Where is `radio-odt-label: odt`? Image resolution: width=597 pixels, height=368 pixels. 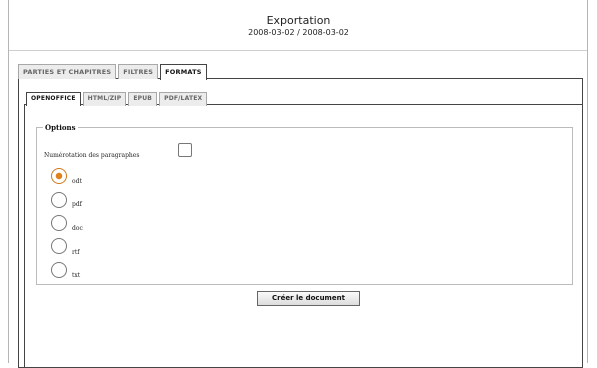 radio-odt-label: odt is located at coordinates (77, 181).